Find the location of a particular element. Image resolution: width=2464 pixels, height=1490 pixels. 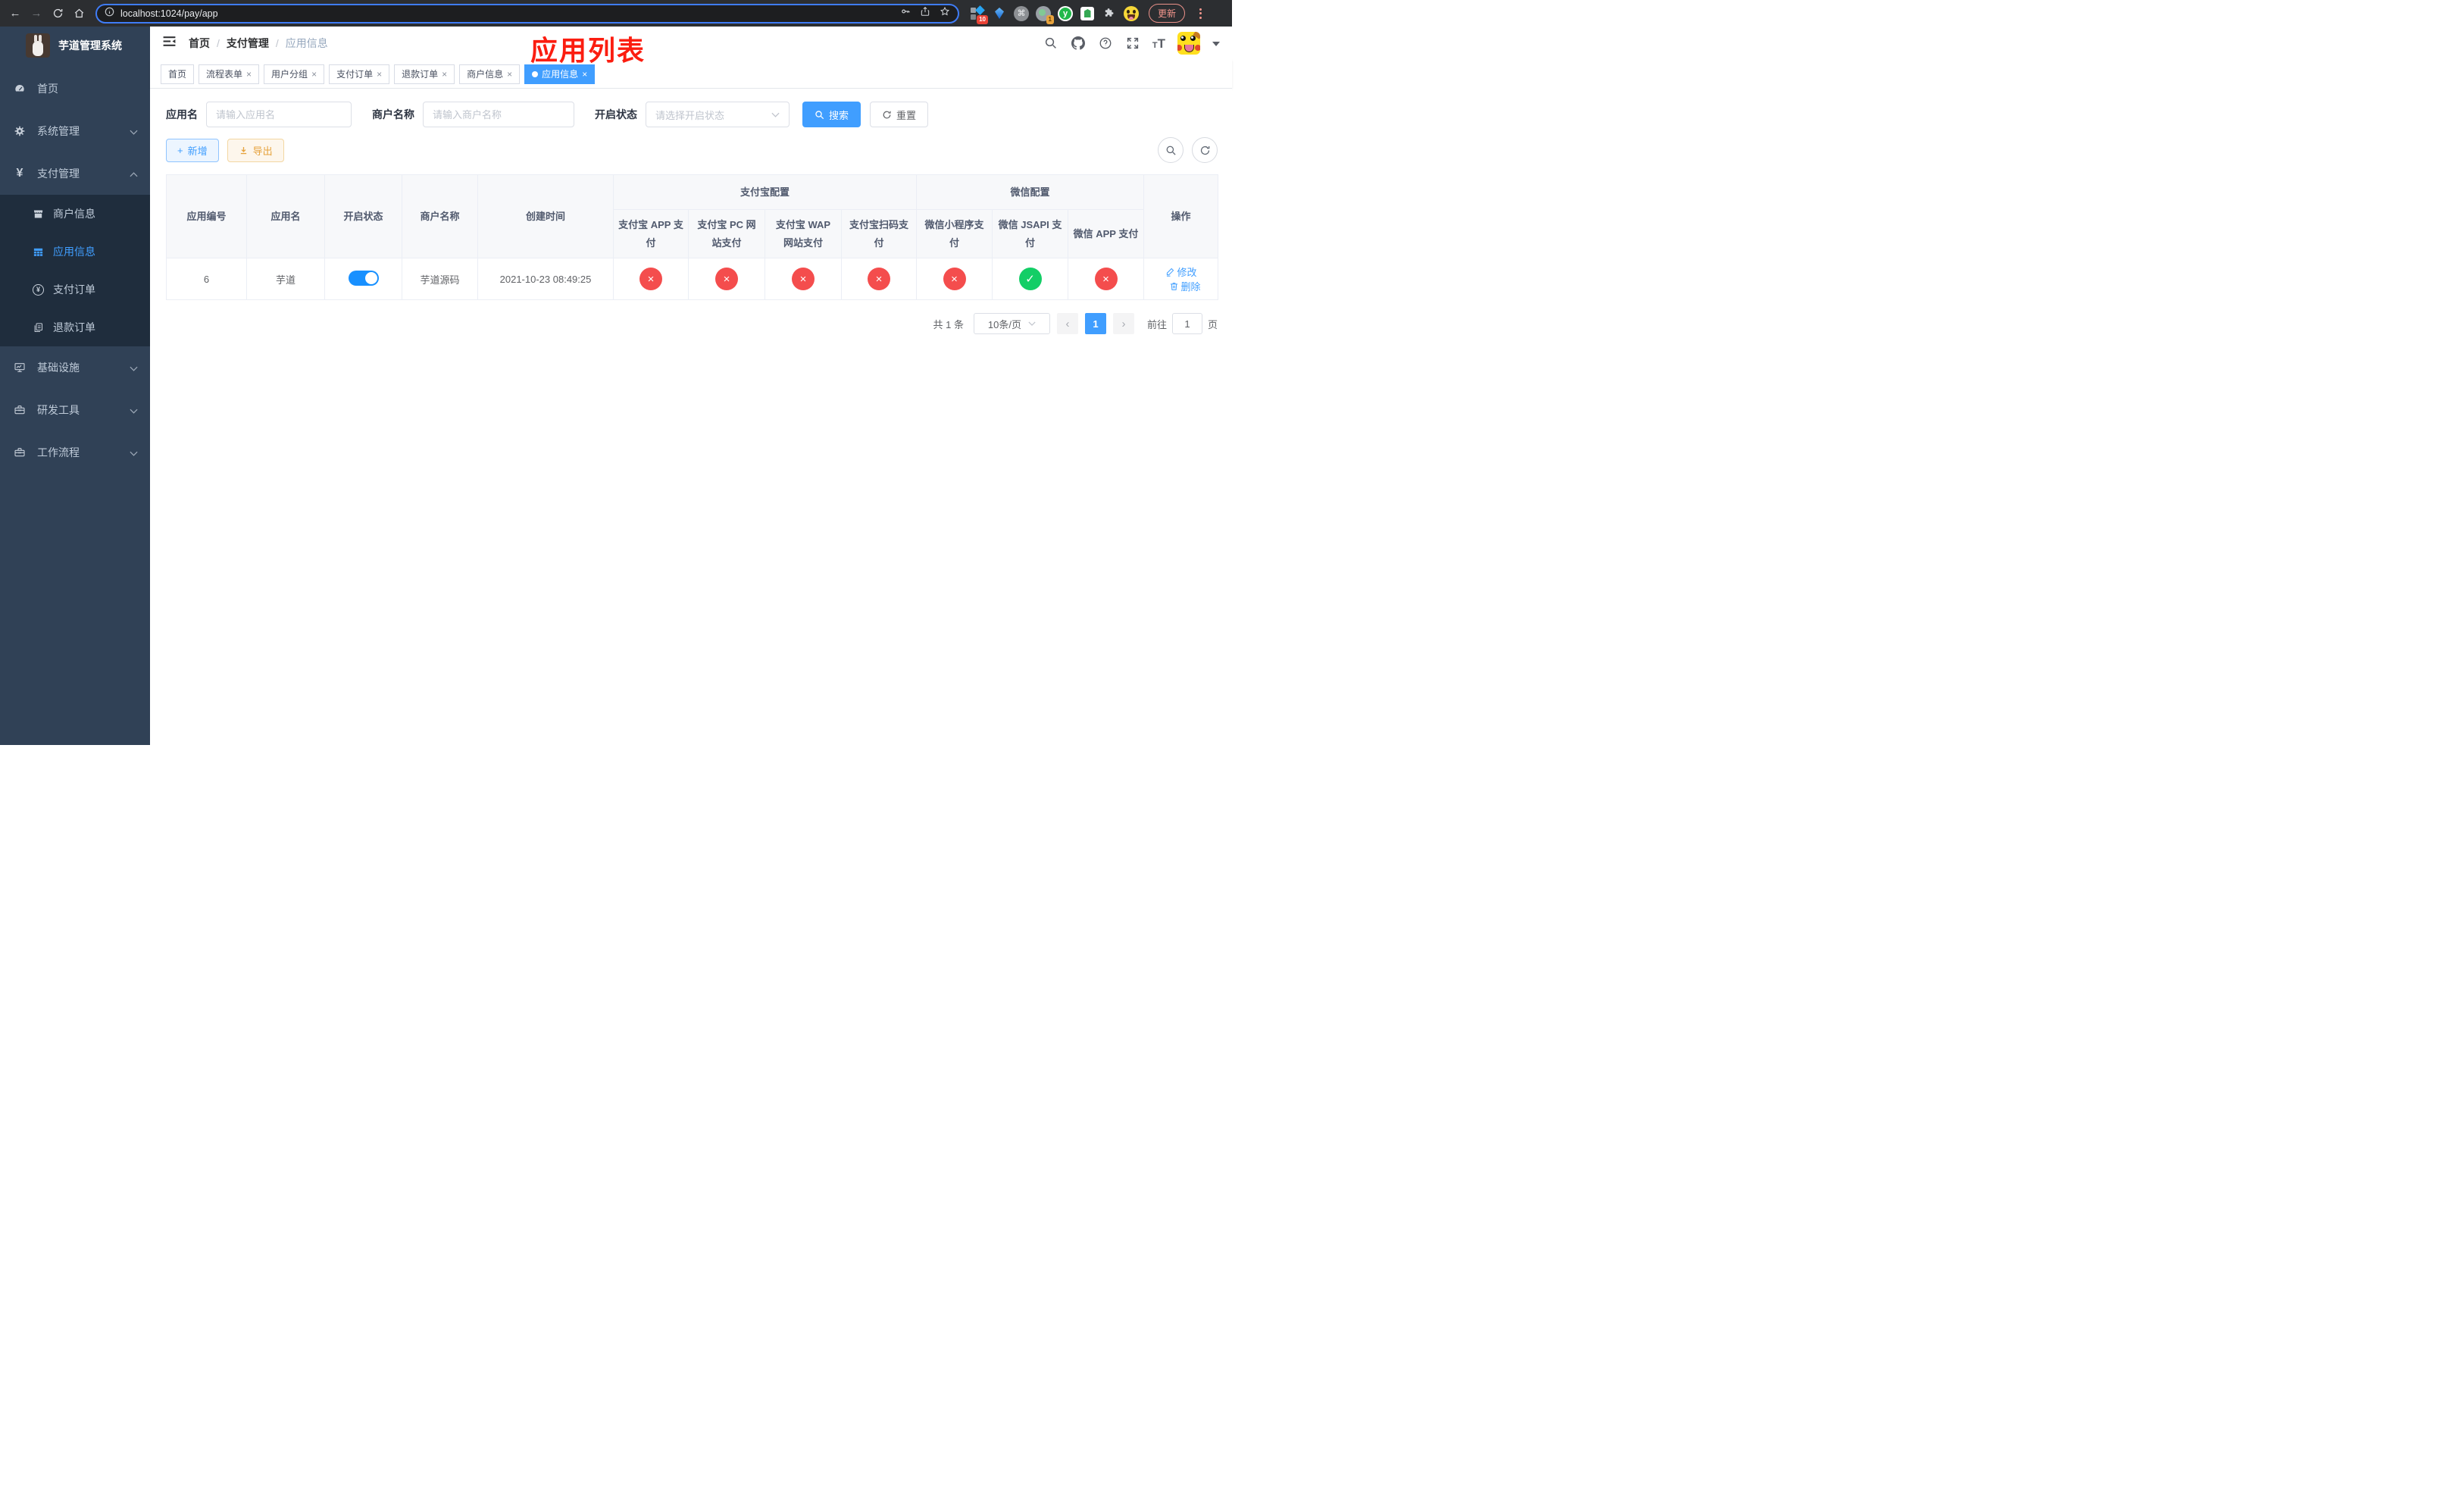

col-group-wechat: 微信配置 is located at coordinates (1030, 192).